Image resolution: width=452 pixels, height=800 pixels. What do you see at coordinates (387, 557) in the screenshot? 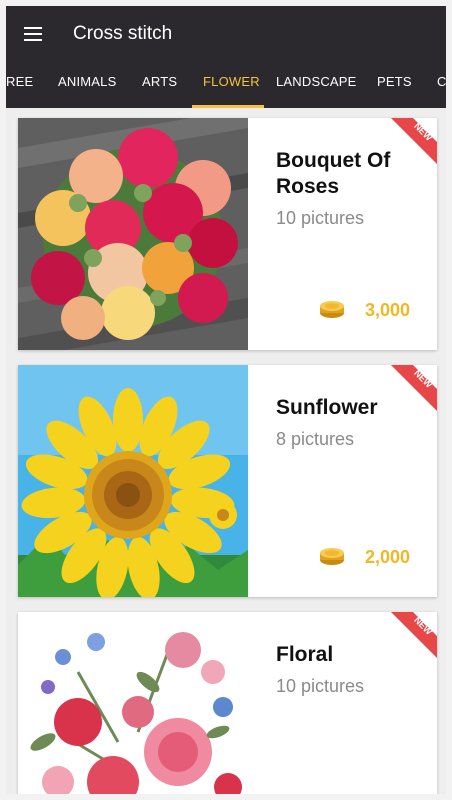
I see `pack-price: 2,000` at bounding box center [387, 557].